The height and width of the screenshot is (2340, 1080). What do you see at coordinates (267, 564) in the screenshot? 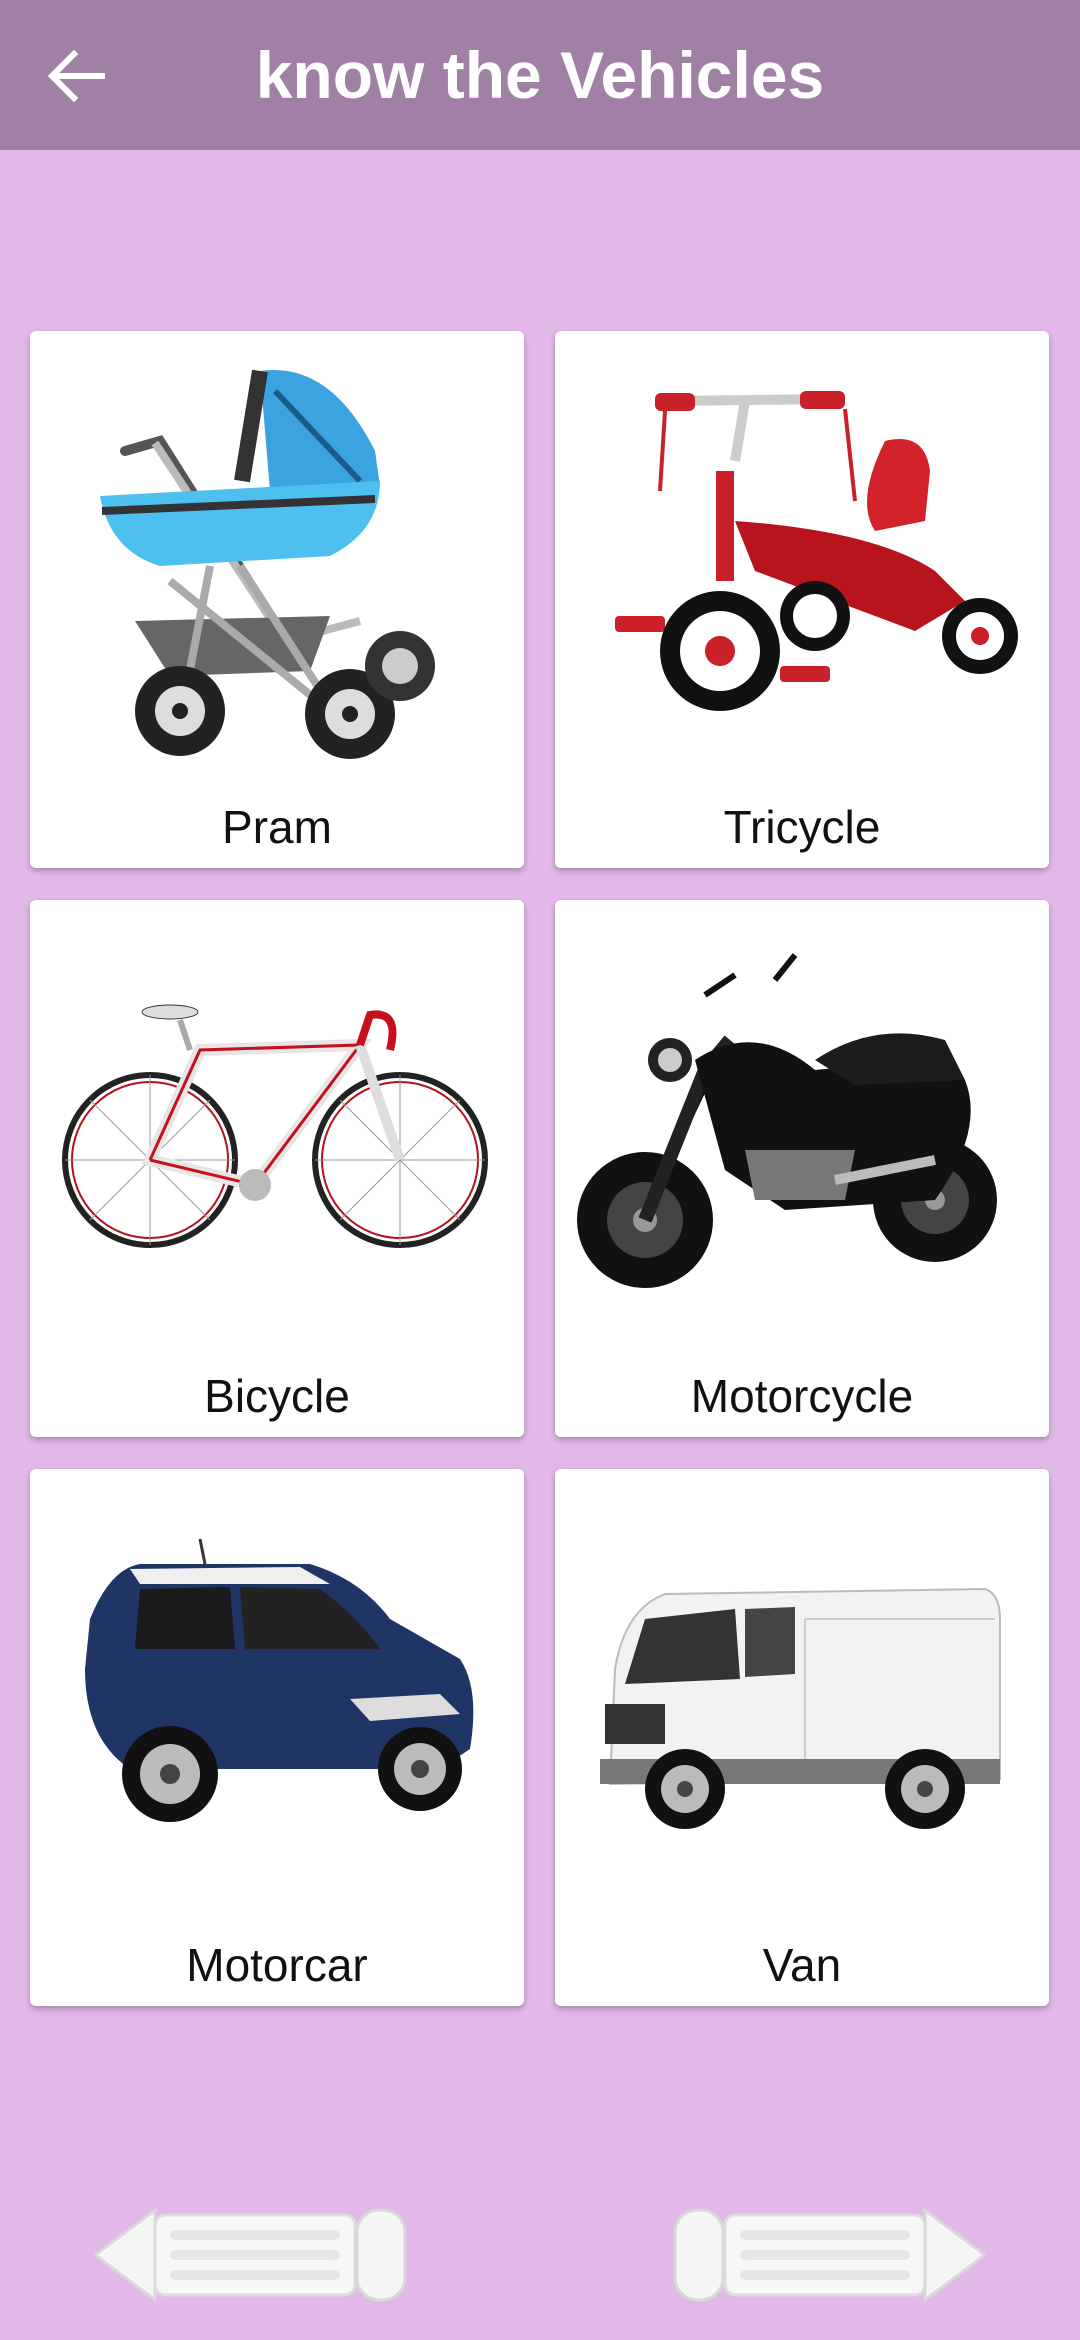
I see `pram-image` at bounding box center [267, 564].